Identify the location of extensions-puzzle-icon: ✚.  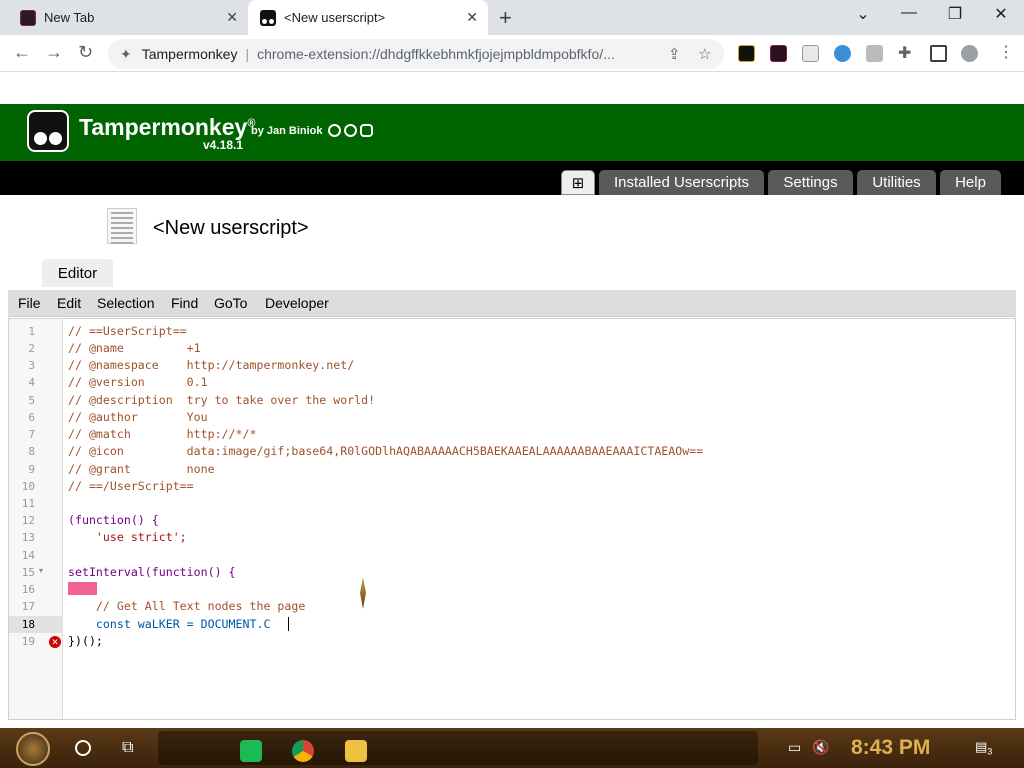
(904, 53).